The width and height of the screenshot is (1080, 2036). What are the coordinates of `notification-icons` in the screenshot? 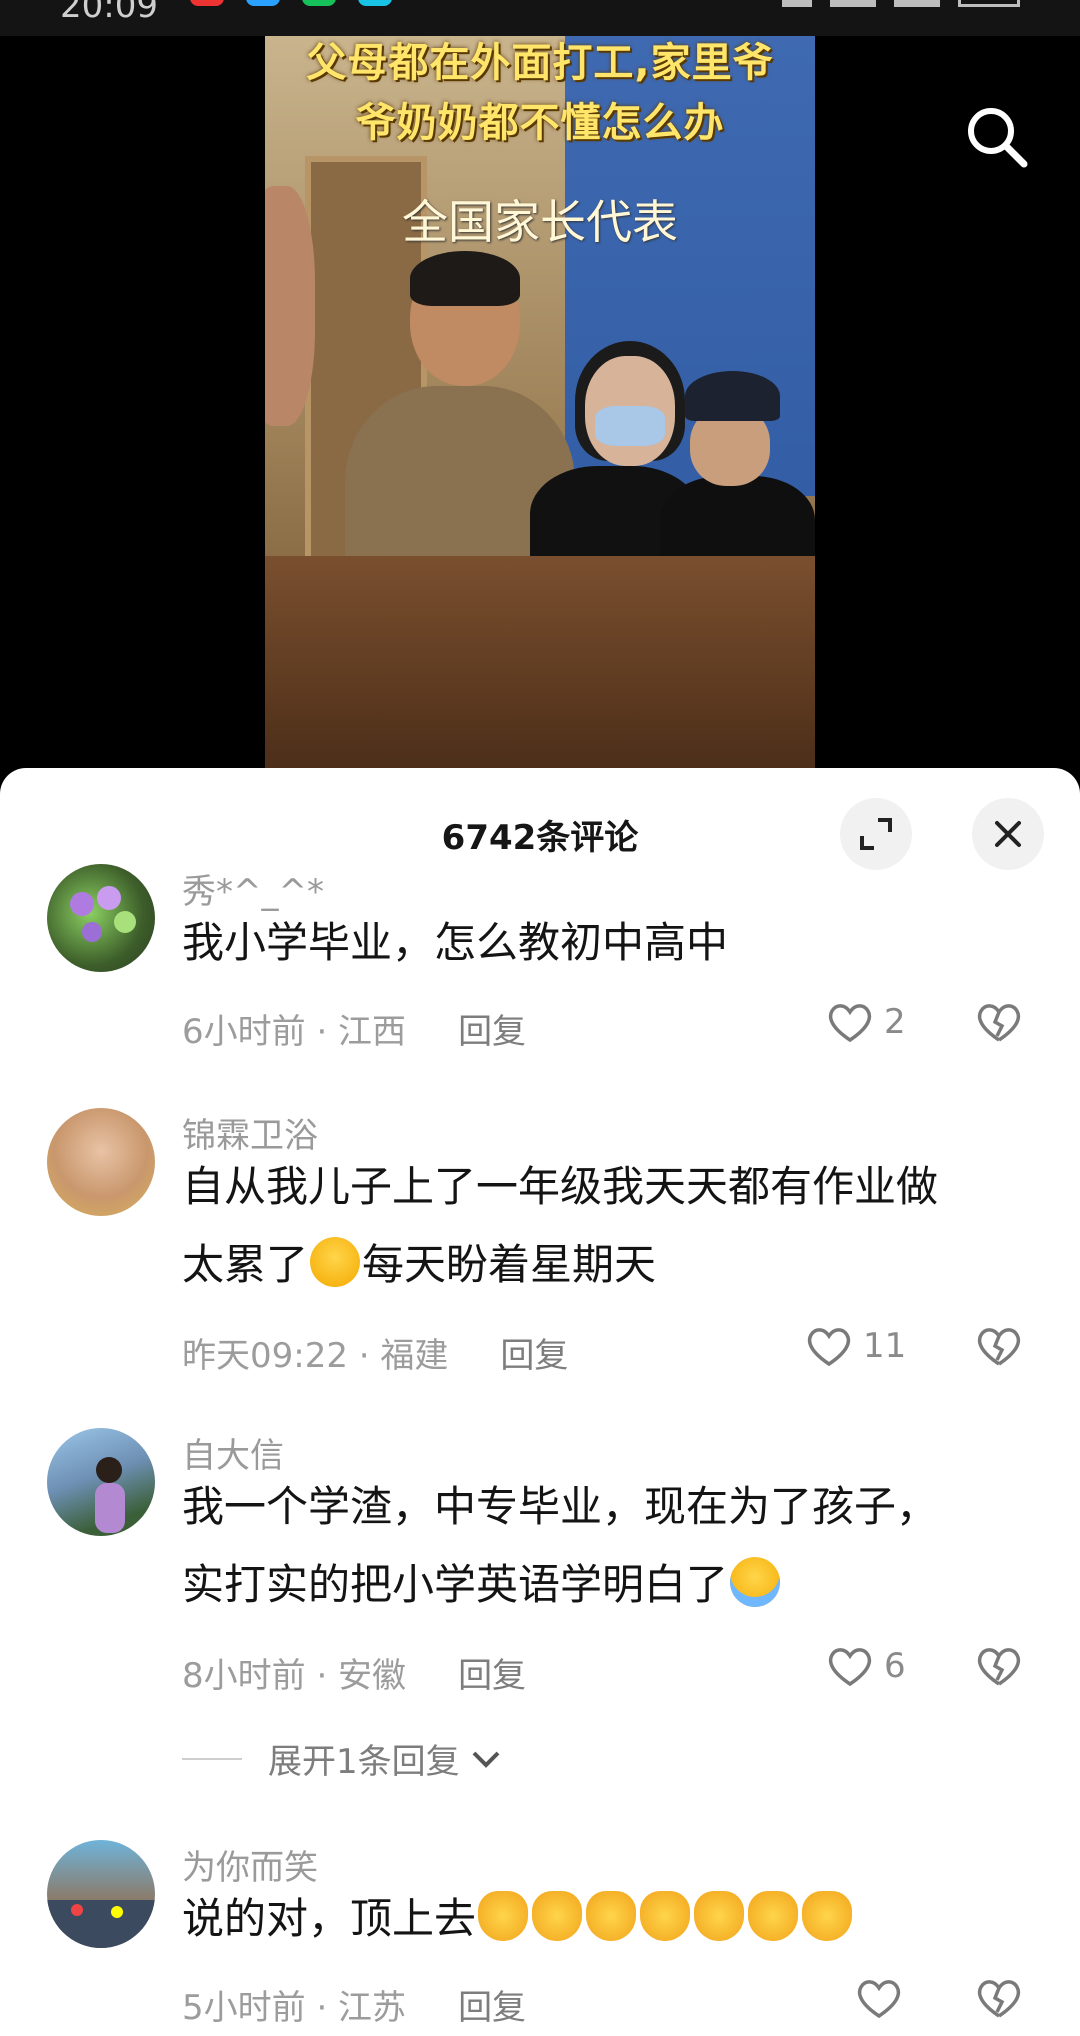 It's located at (291, 3).